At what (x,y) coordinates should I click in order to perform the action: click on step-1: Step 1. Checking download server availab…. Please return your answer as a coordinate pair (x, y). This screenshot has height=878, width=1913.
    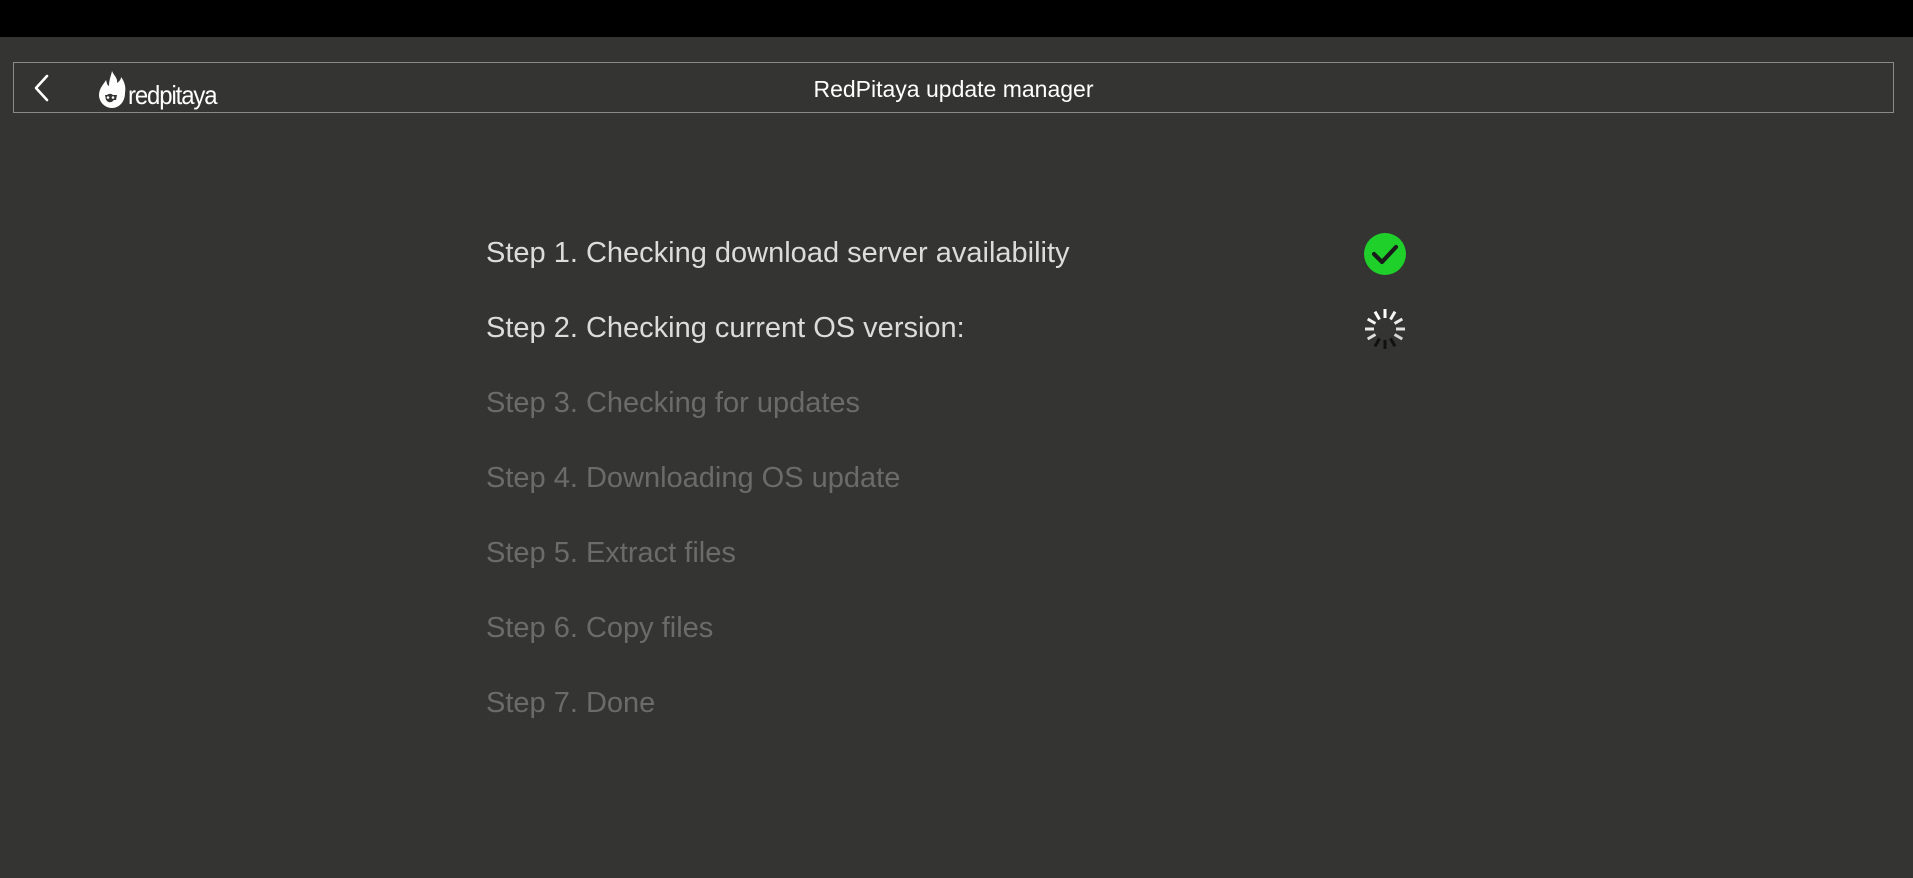
    Looking at the image, I should click on (966, 265).